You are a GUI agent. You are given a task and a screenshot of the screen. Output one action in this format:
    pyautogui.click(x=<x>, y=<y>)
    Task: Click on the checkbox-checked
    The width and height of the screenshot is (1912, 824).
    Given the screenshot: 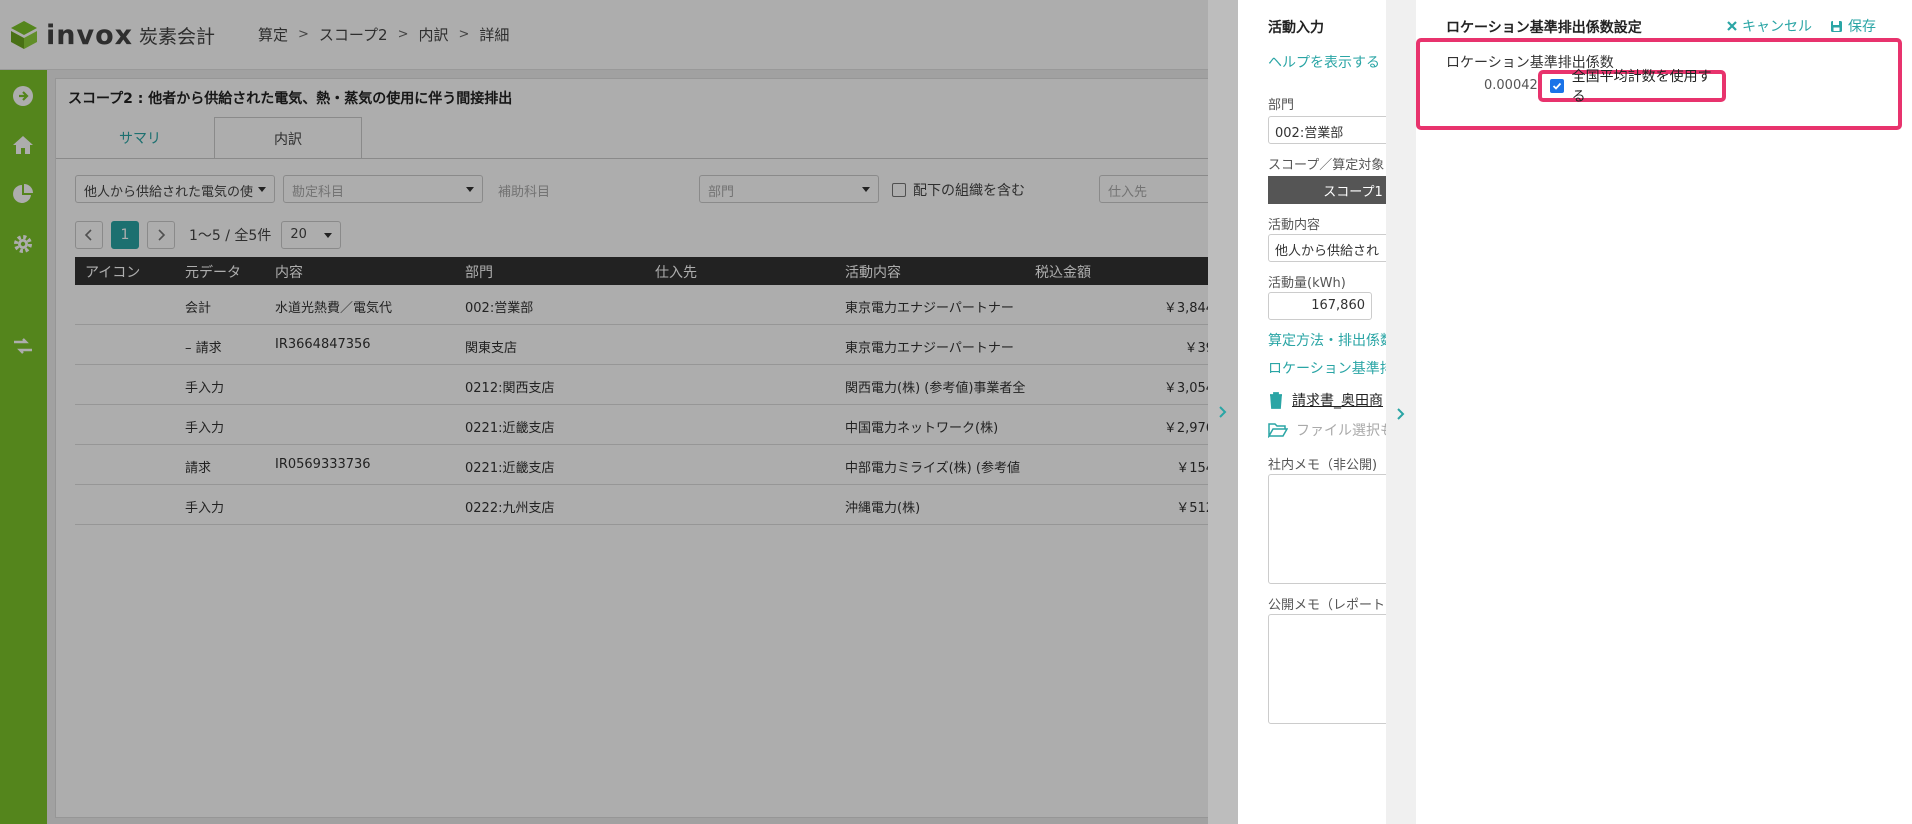 What is the action you would take?
    pyautogui.click(x=1557, y=86)
    